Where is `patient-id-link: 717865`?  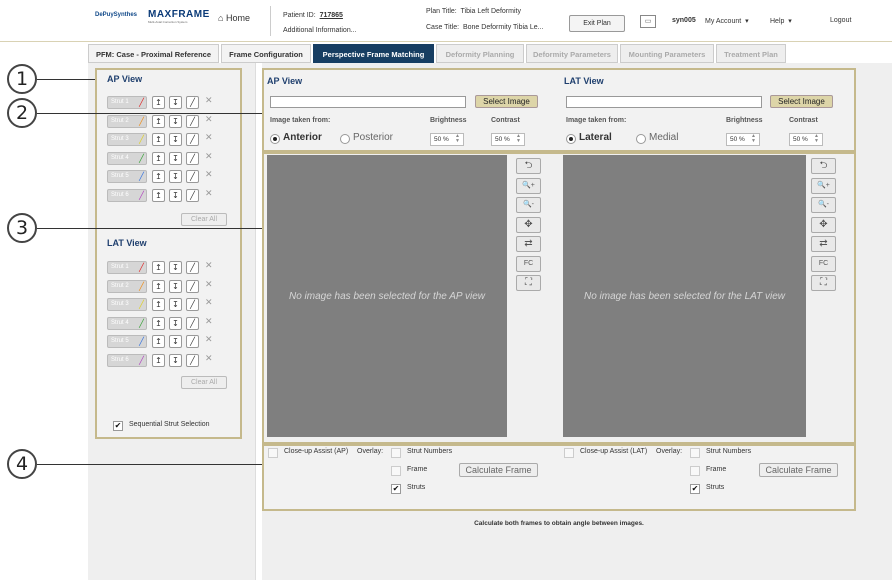 patient-id-link: 717865 is located at coordinates (331, 15).